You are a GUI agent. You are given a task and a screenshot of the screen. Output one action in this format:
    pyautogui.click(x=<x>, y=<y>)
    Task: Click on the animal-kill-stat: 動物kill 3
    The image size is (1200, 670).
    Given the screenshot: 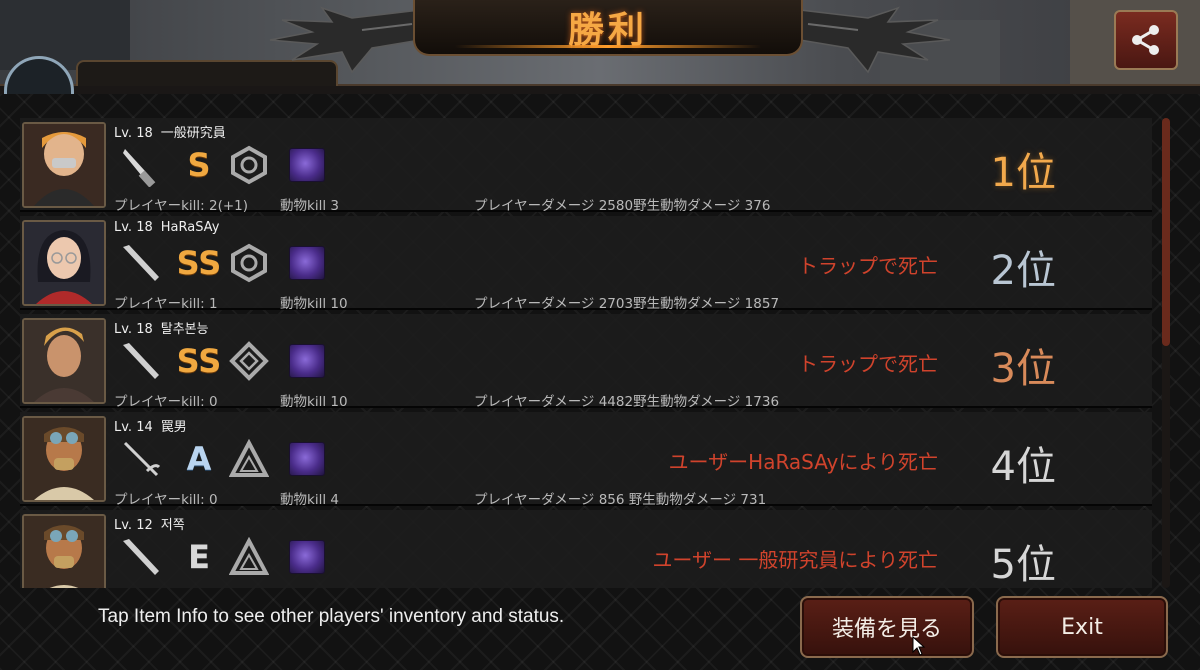 What is the action you would take?
    pyautogui.click(x=309, y=206)
    